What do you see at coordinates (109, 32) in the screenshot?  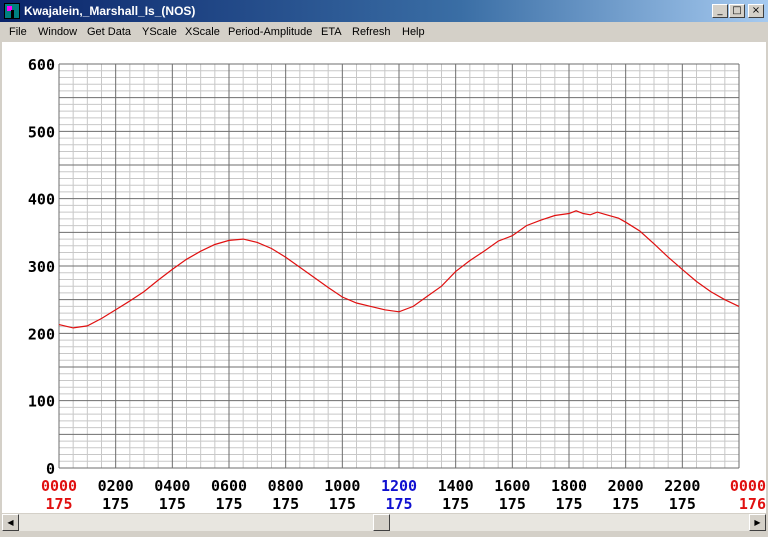 I see `menu-get-data: Get Data` at bounding box center [109, 32].